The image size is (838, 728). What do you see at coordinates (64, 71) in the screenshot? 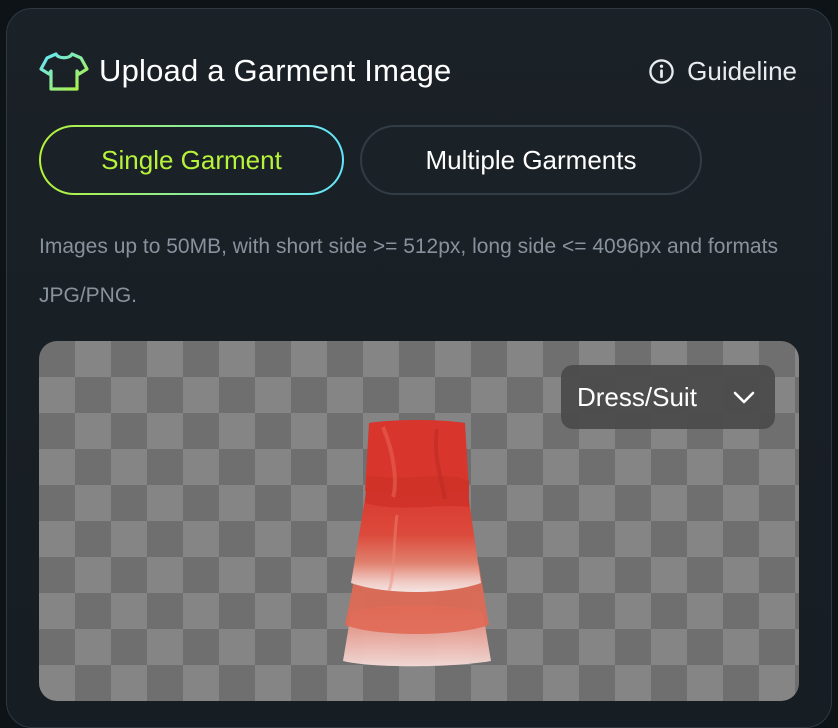
I see `tshirt-icon` at bounding box center [64, 71].